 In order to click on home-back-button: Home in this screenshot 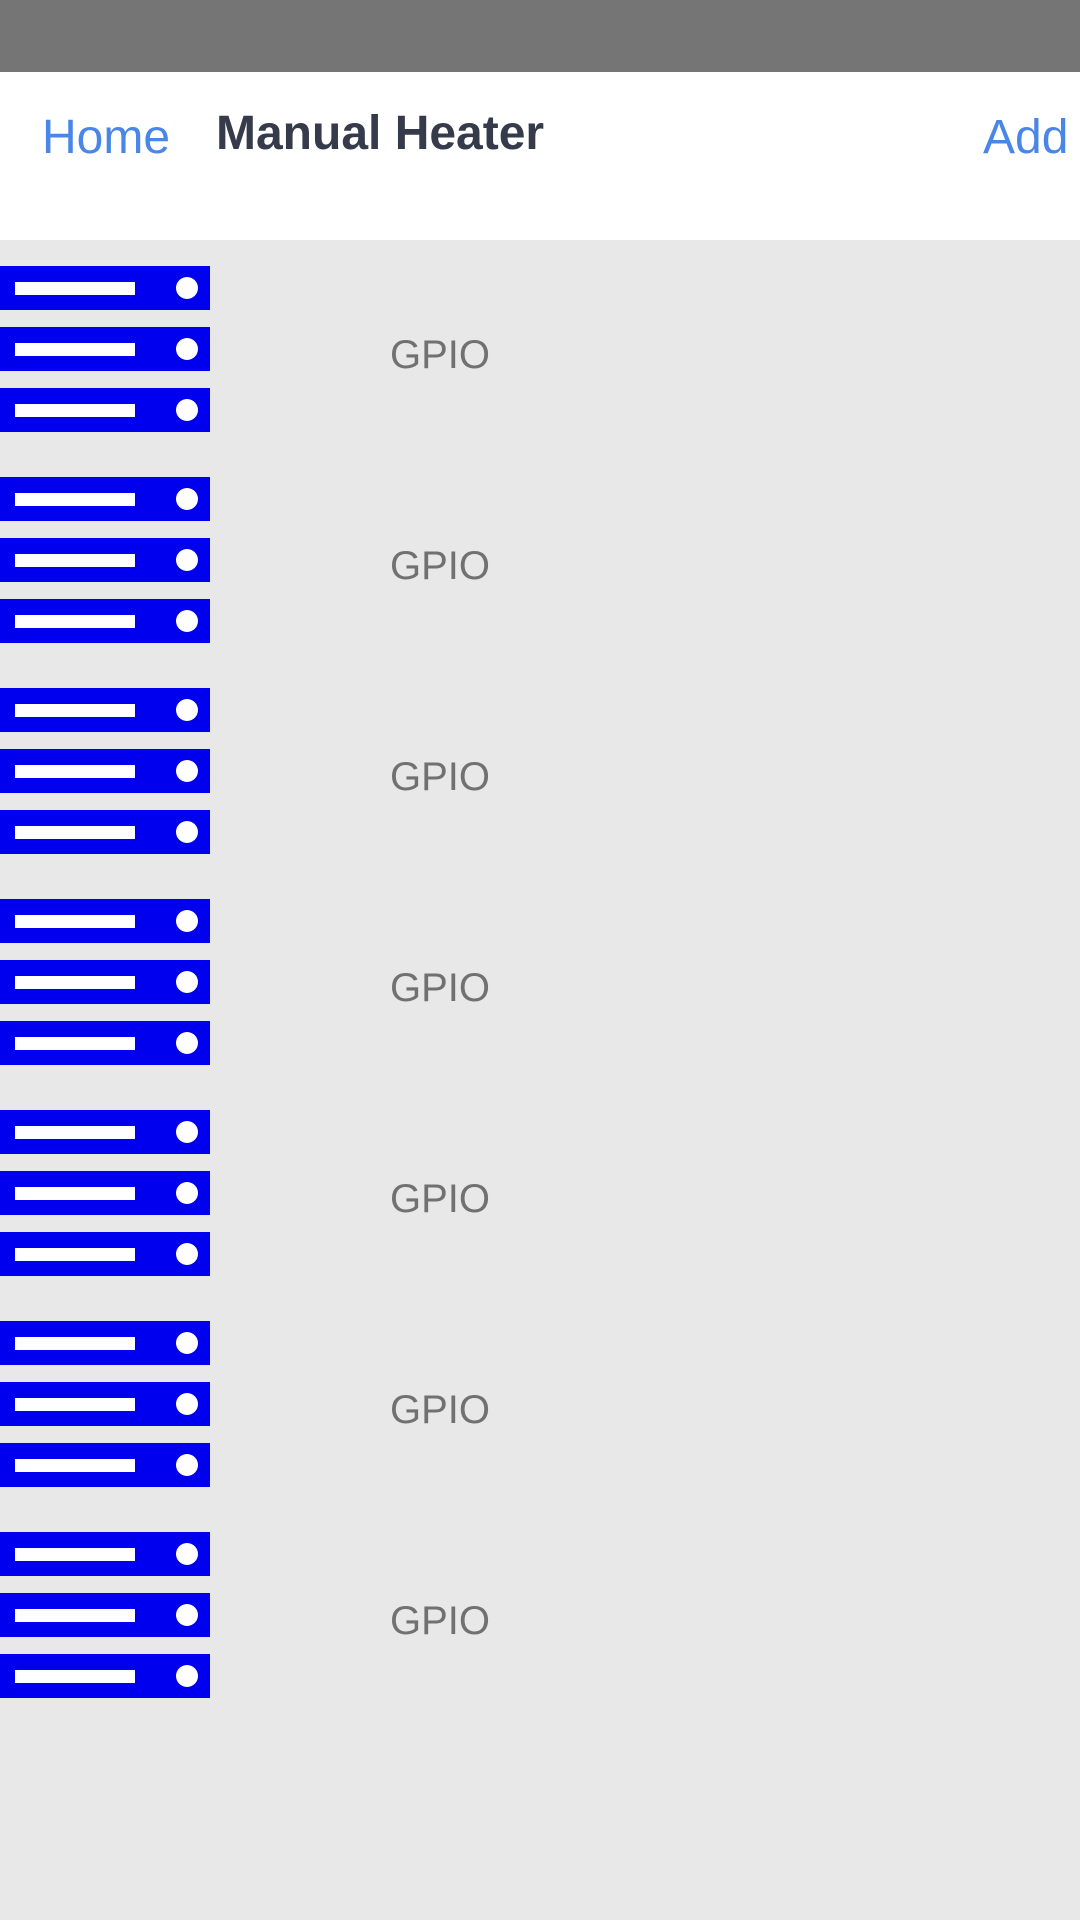, I will do `click(106, 138)`.